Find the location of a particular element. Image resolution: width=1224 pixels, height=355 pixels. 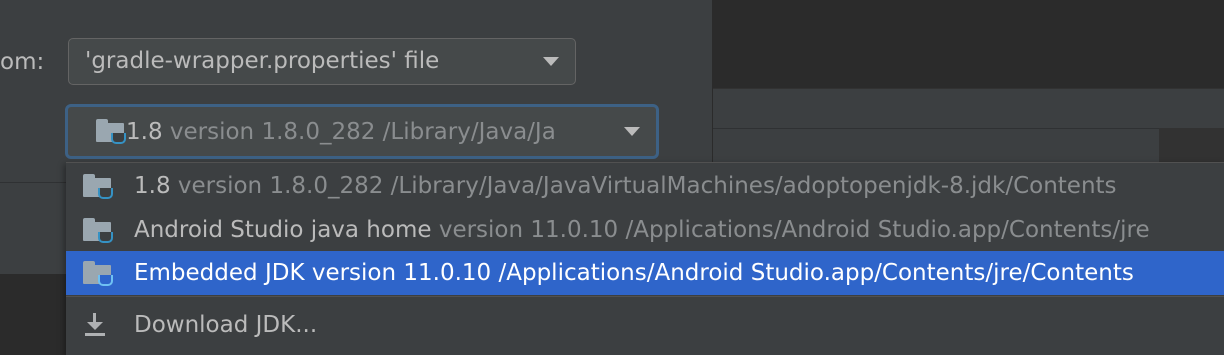

gradle-jdk-combobox: 1.8 version 1.8.0_282 /Library/Java/Ja is located at coordinates (362, 131).